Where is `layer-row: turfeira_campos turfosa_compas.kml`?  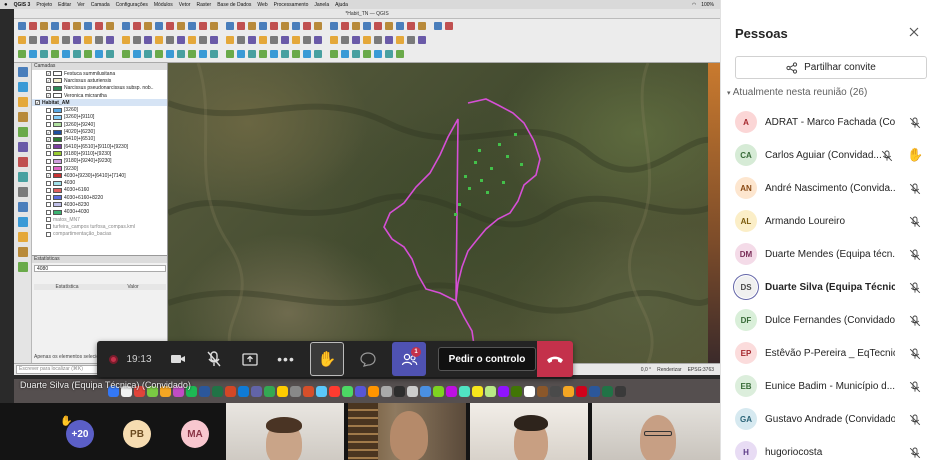
layer-row: turfeira_campos turfosa_compas.kml is located at coordinates (99, 226).